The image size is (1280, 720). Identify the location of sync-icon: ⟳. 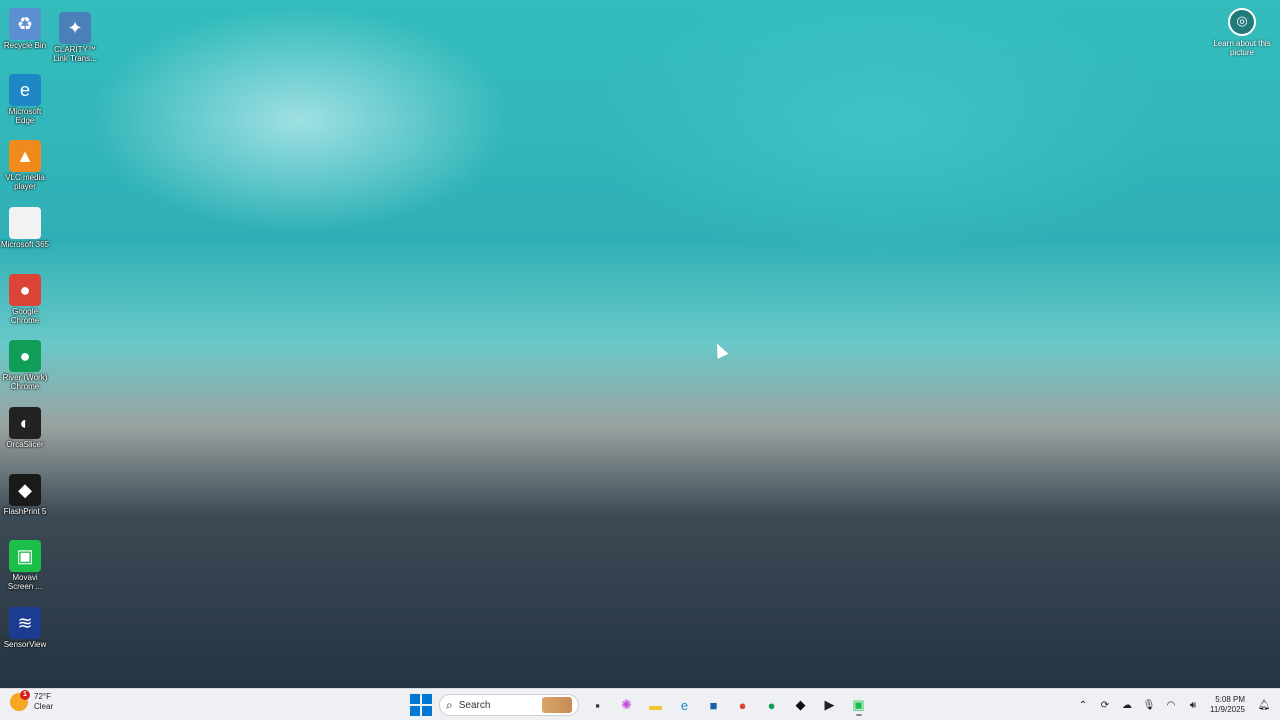
(1105, 705).